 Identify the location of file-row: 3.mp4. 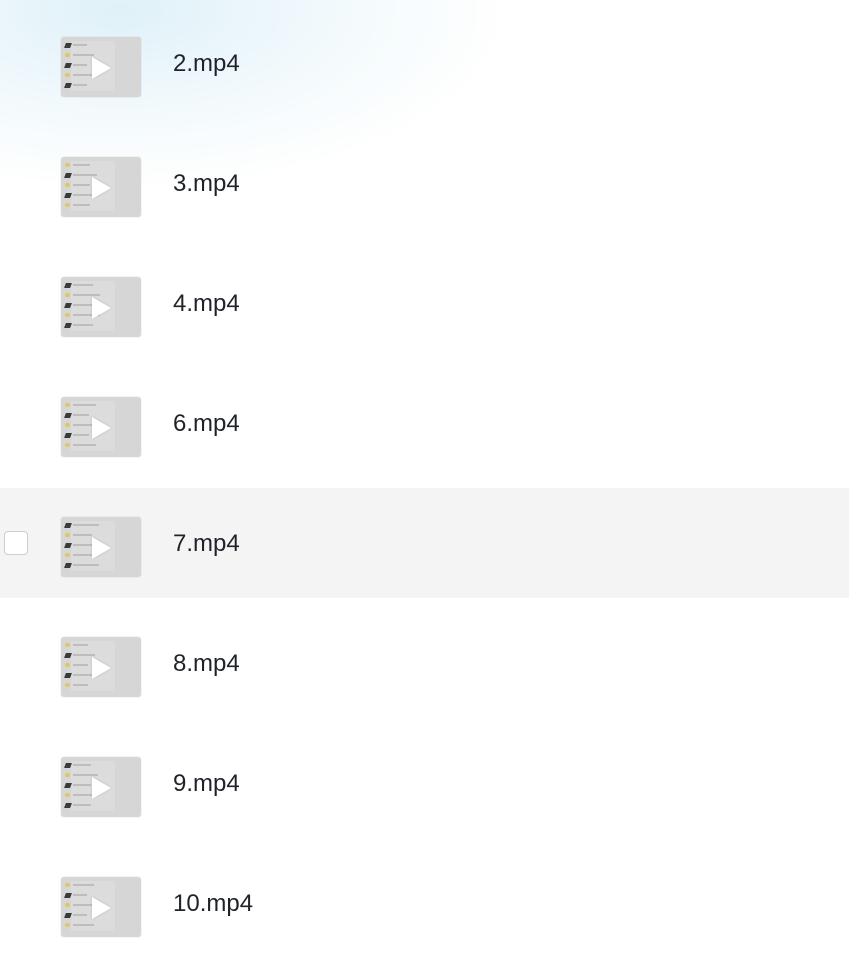
(424, 183).